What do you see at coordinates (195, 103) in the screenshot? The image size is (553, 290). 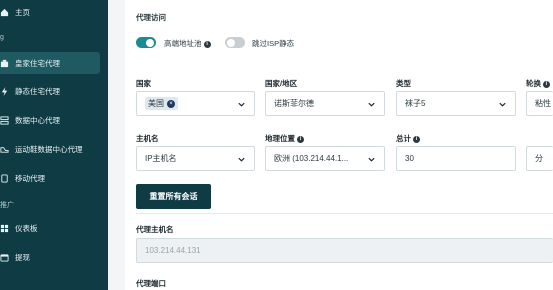 I see `country-select: 美国 ×` at bounding box center [195, 103].